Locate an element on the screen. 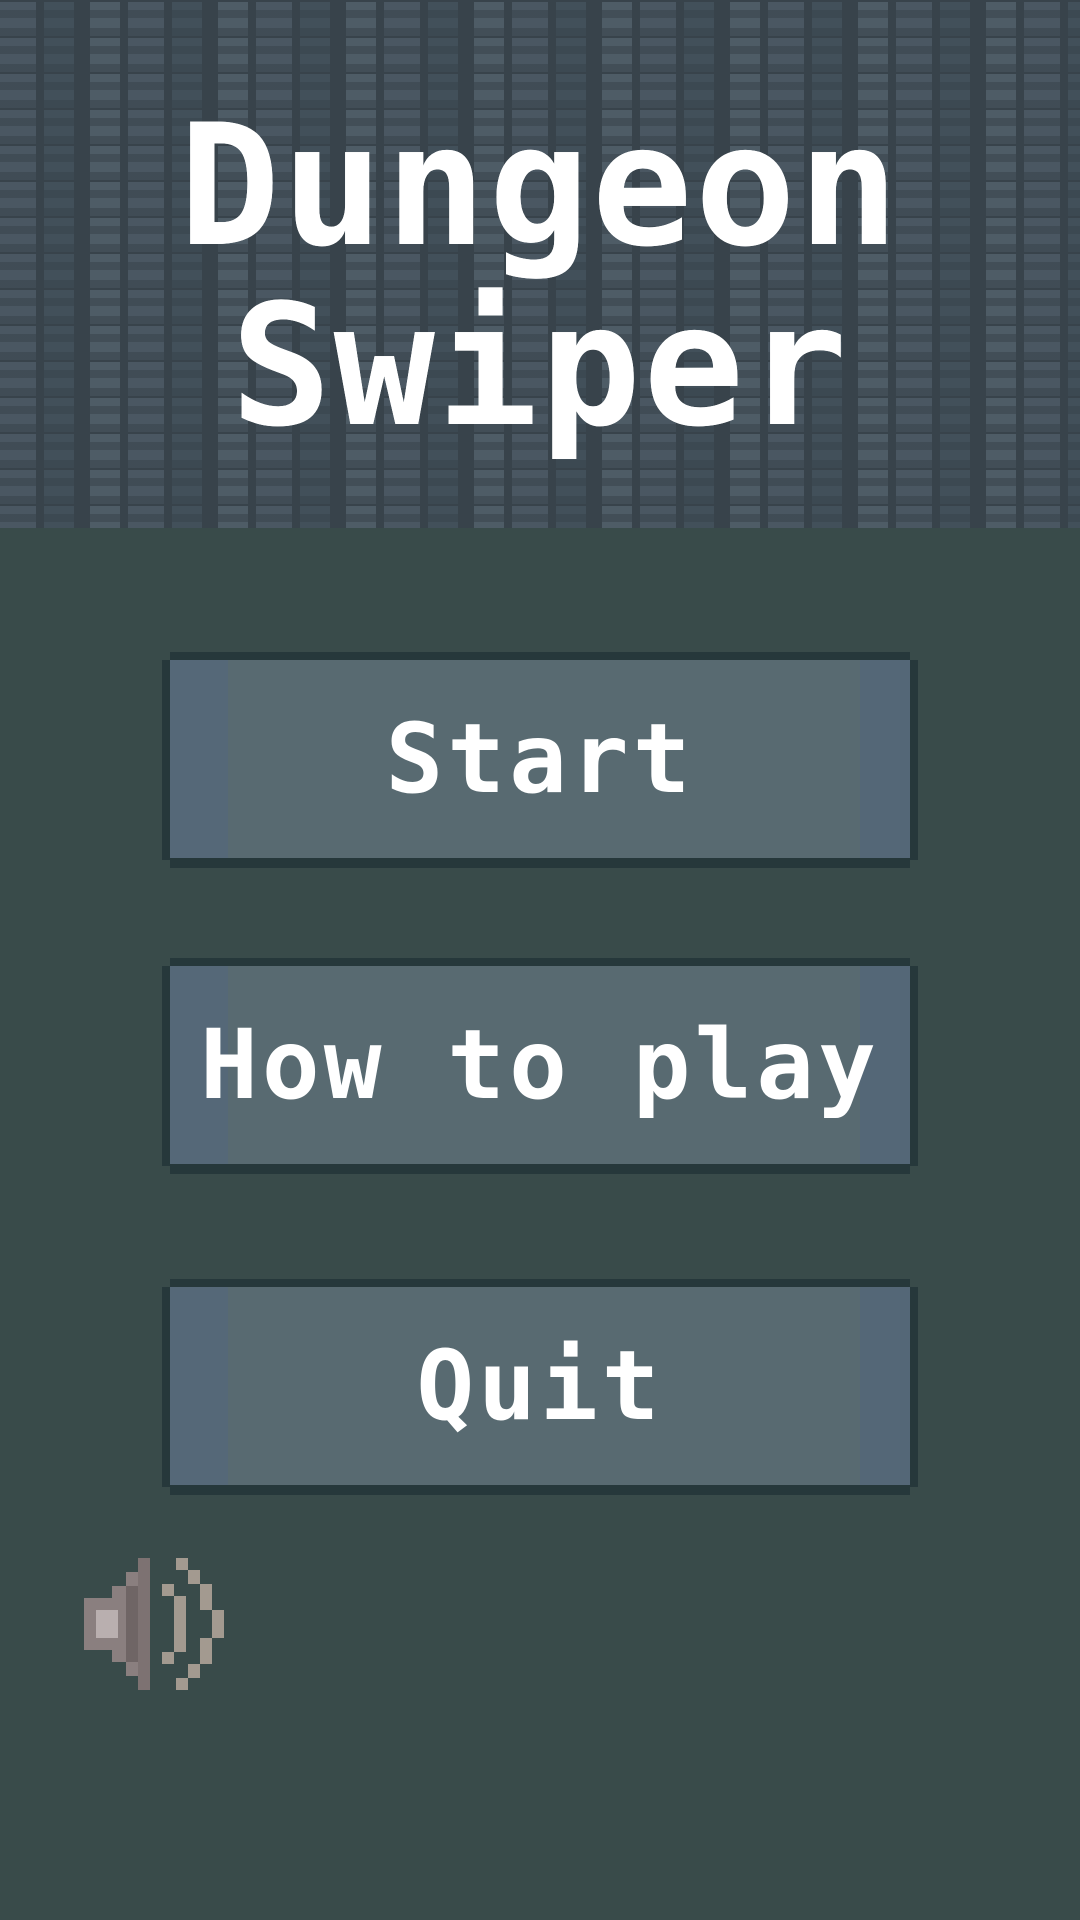 The image size is (1080, 1920). title-line-2: Swiper is located at coordinates (540, 366).